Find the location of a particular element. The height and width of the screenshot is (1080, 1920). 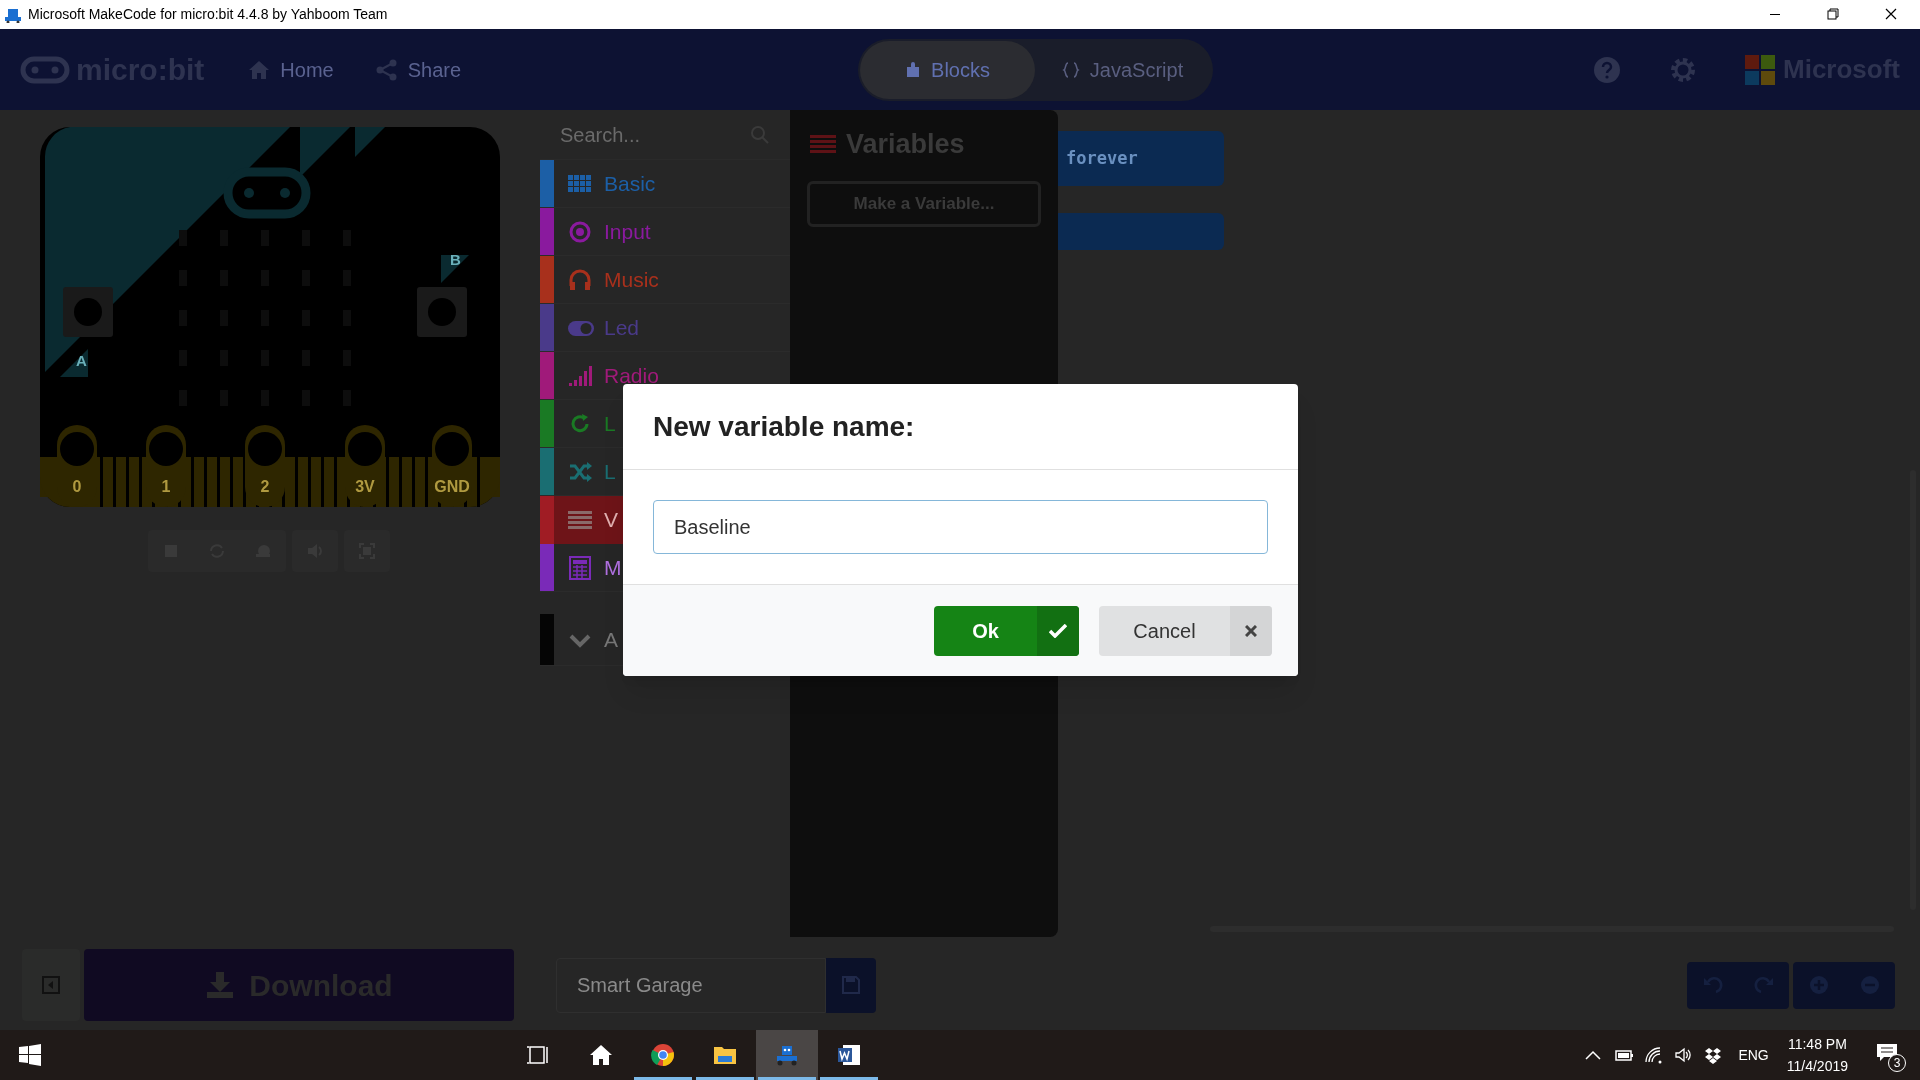

category-label: V is located at coordinates (611, 520).